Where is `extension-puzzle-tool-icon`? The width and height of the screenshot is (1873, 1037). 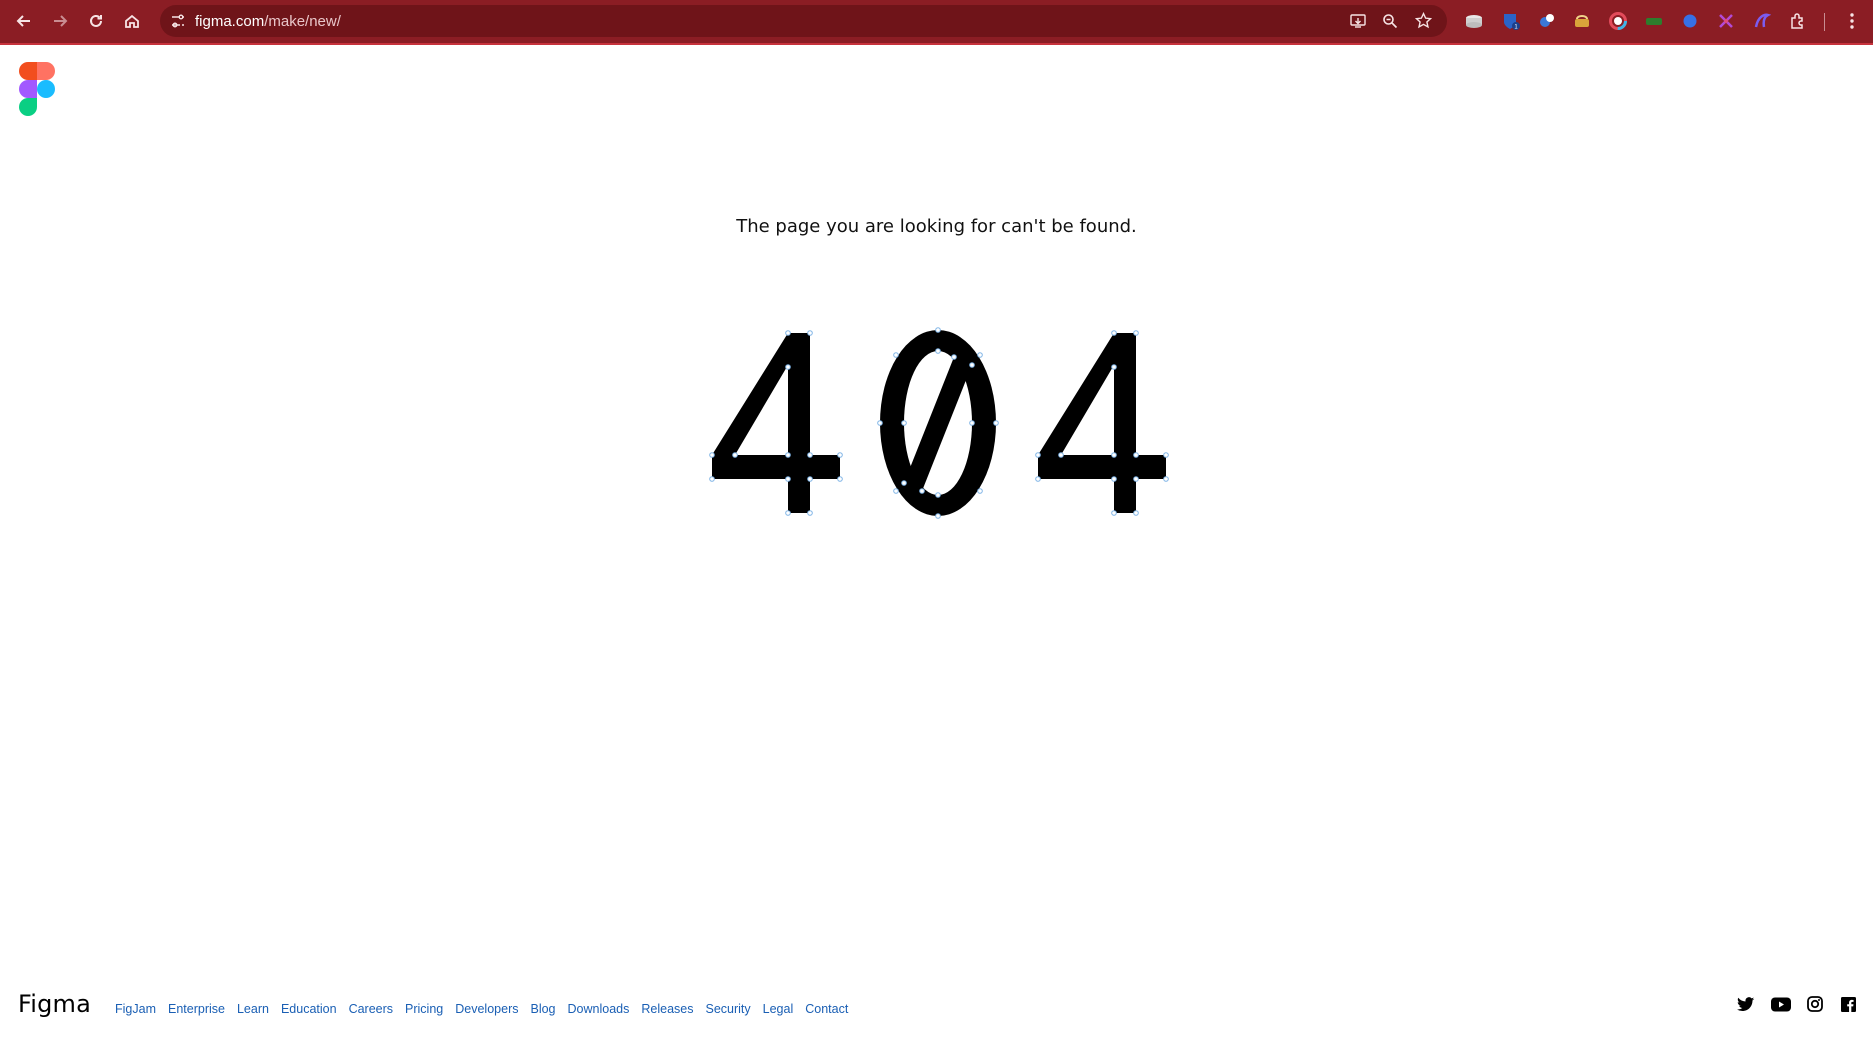
extension-puzzle-tool-icon is located at coordinates (1547, 21).